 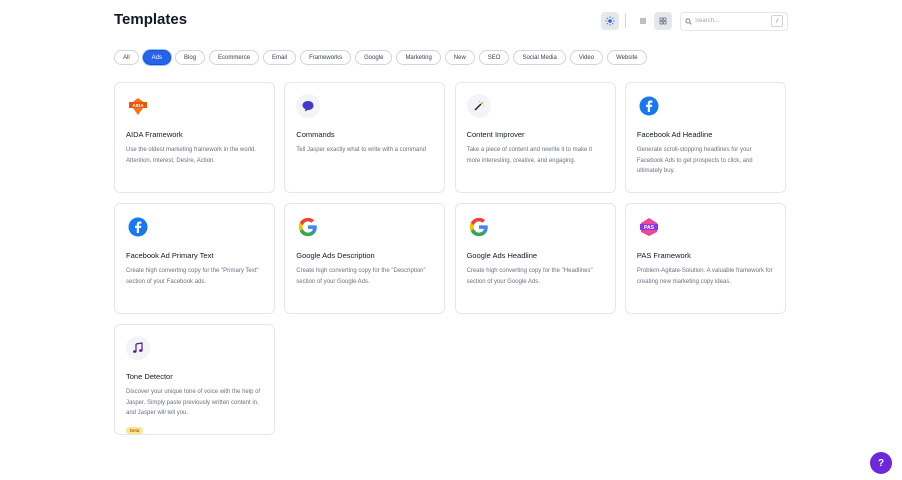 What do you see at coordinates (451, 22) in the screenshot?
I see `header: Templates /` at bounding box center [451, 22].